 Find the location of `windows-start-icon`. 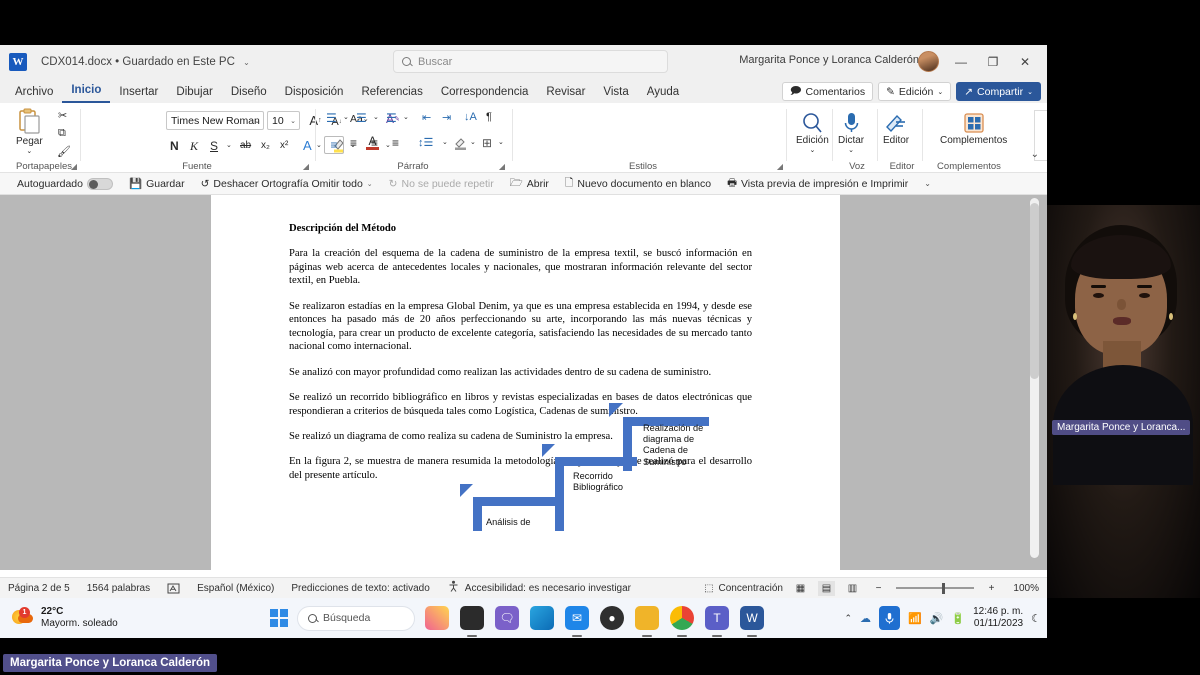

windows-start-icon is located at coordinates (279, 618).